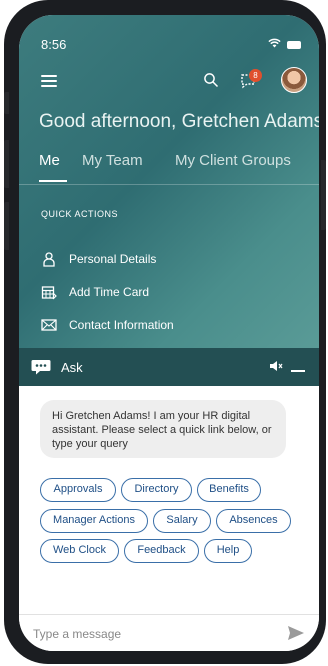 The width and height of the screenshot is (328, 666). Describe the element at coordinates (294, 45) in the screenshot. I see `battery-icon` at that location.